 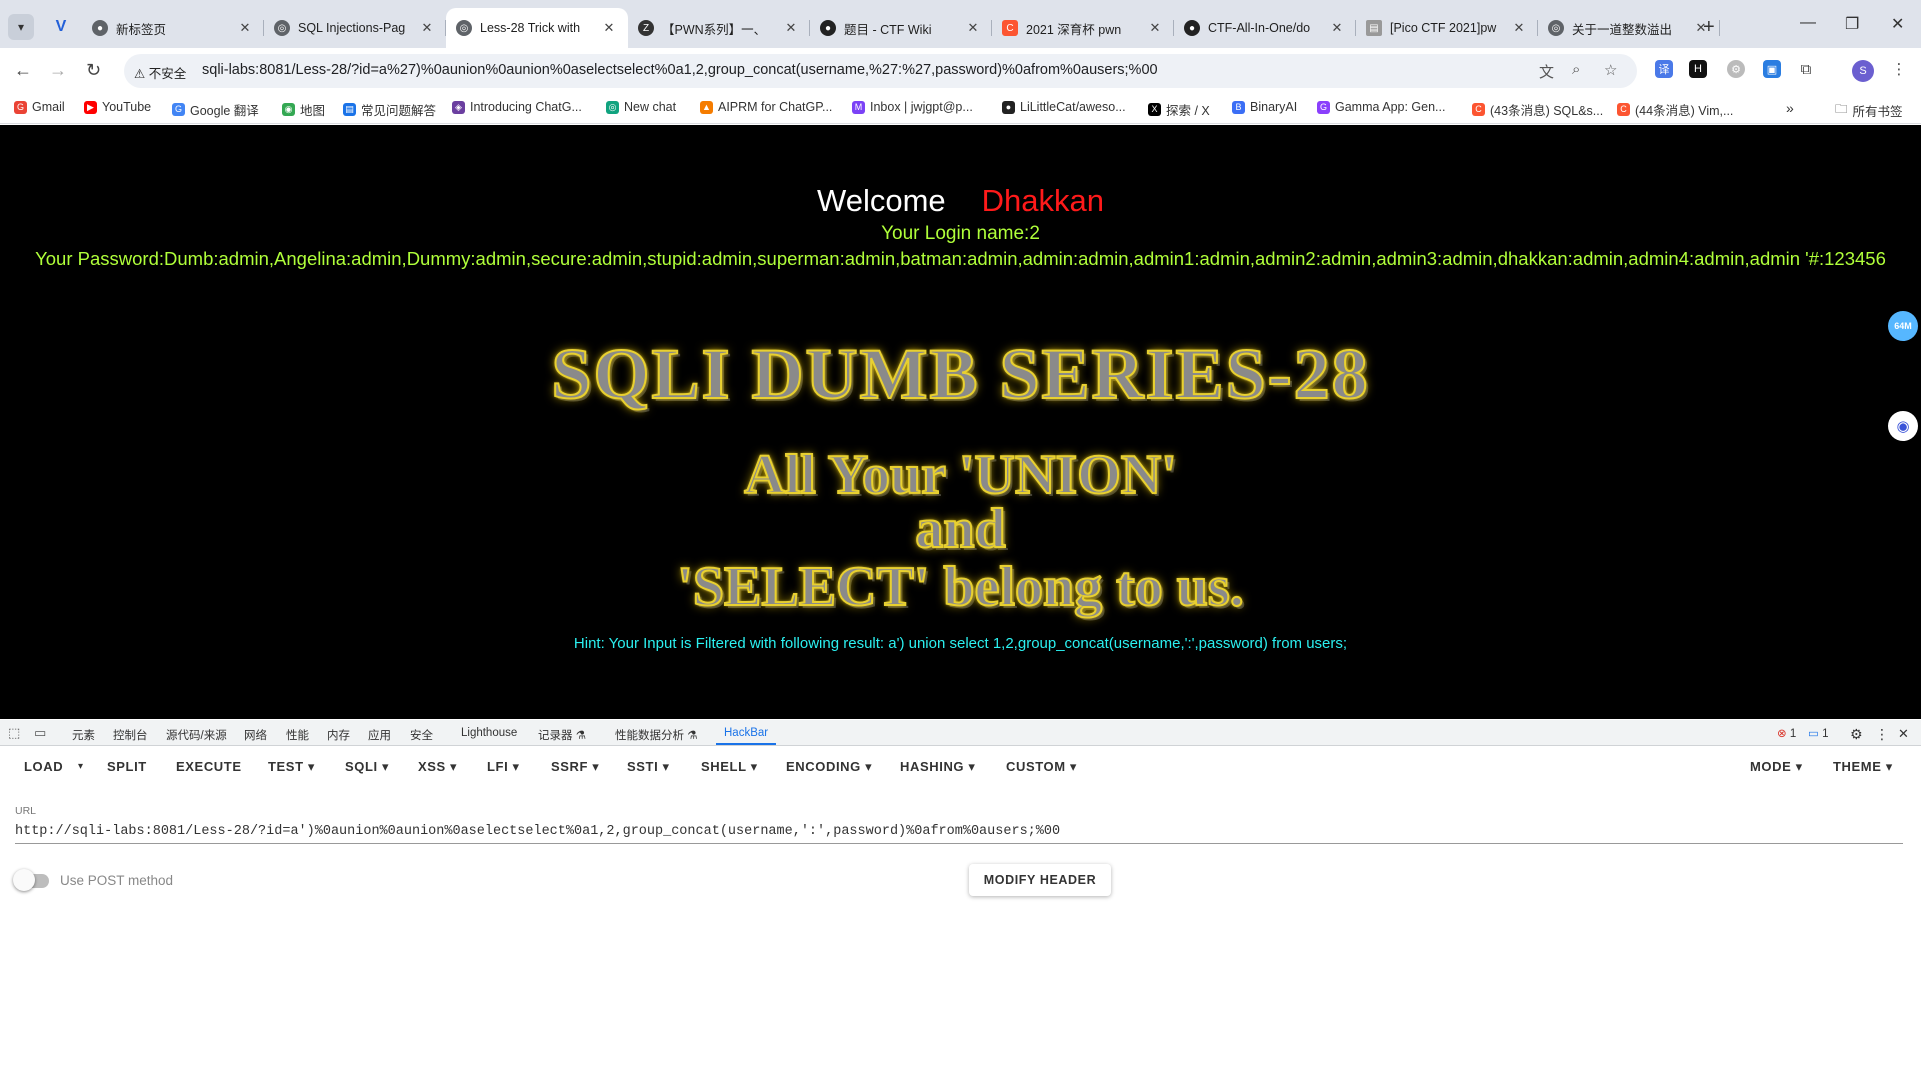 I want to click on load-dropdown-icon: ▾, so click(x=81, y=766).